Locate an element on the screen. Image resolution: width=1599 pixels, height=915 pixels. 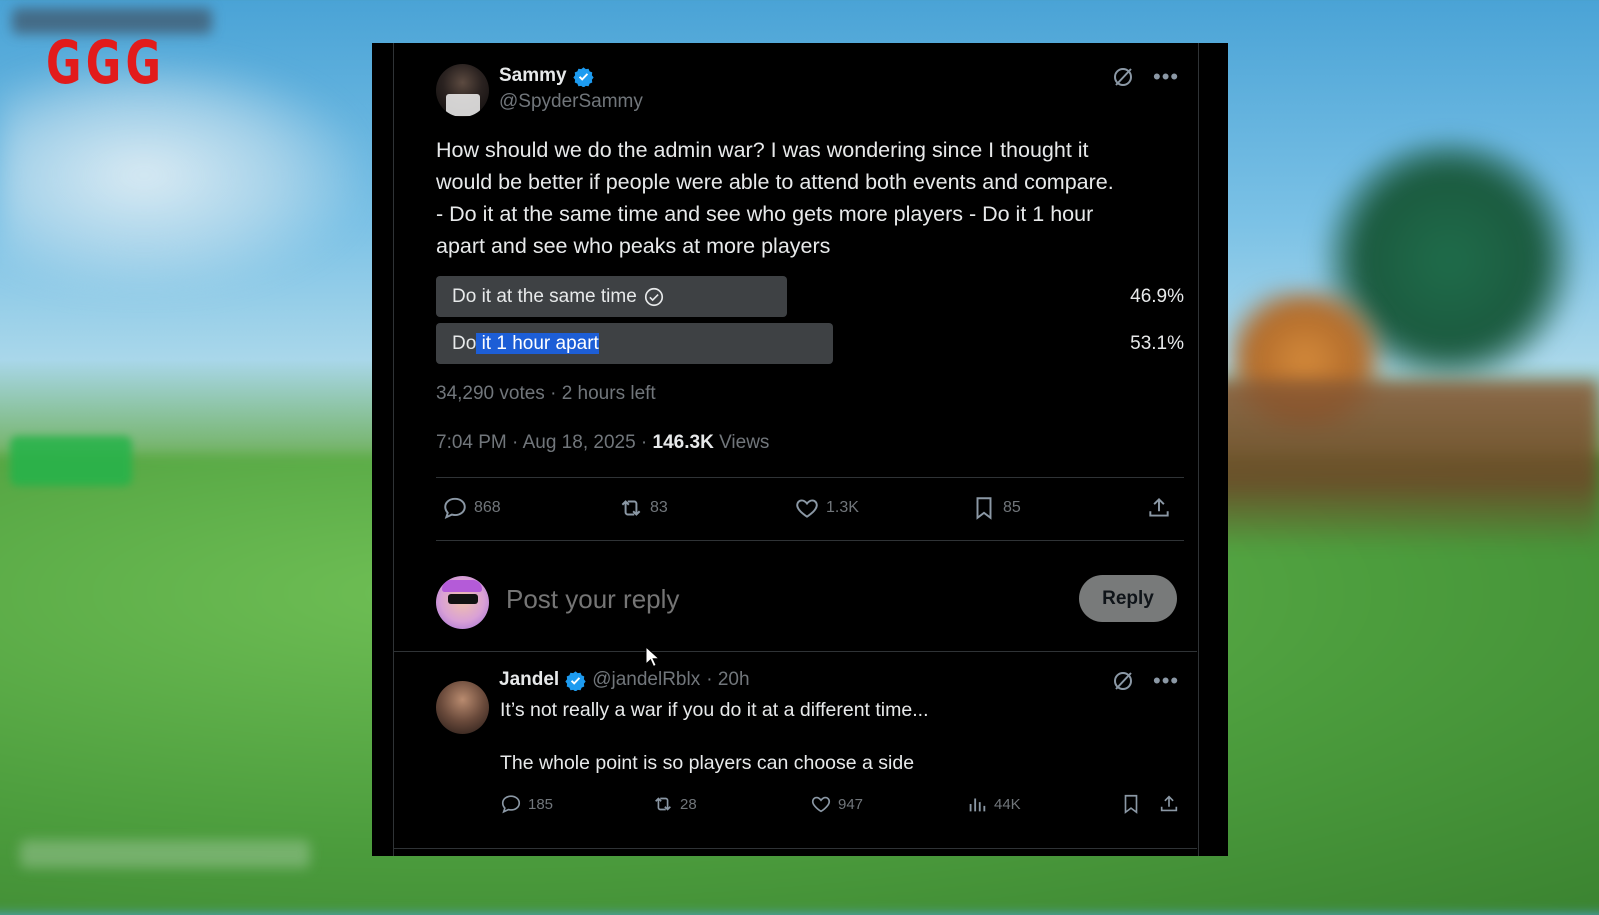
tweet-timestamp-row: 7:04 PM · Aug 18, 2025 · 146.3K Views is located at coordinates (602, 443).